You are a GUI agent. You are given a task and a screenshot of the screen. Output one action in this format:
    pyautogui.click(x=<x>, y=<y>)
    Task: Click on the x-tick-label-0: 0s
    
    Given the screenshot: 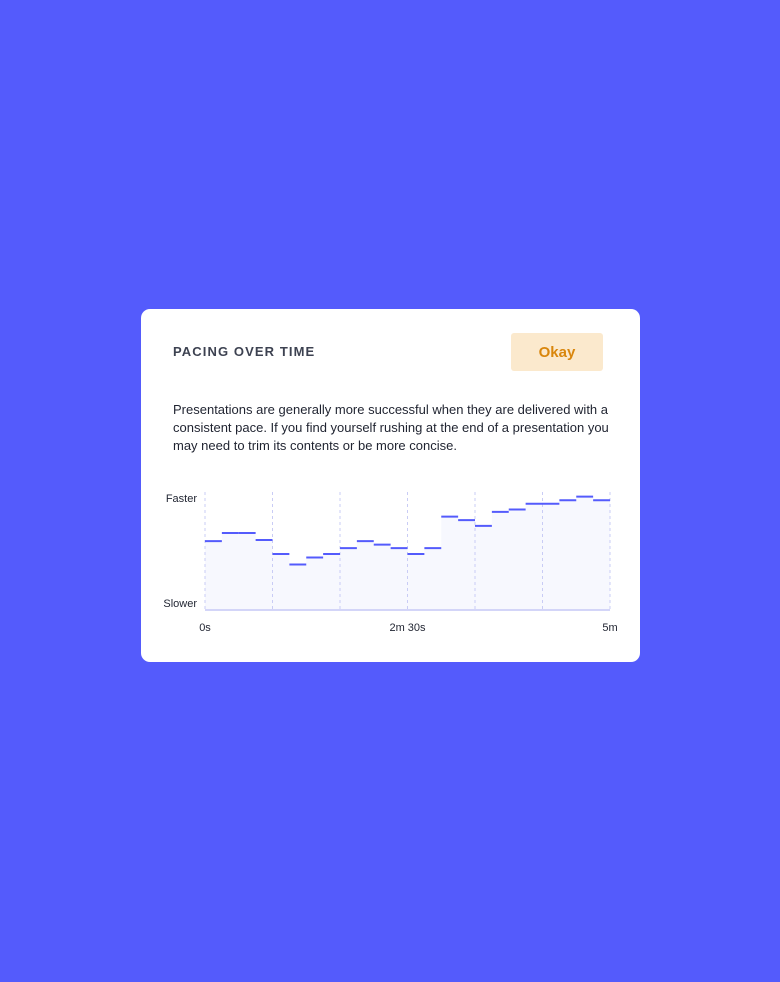 What is the action you would take?
    pyautogui.click(x=205, y=628)
    